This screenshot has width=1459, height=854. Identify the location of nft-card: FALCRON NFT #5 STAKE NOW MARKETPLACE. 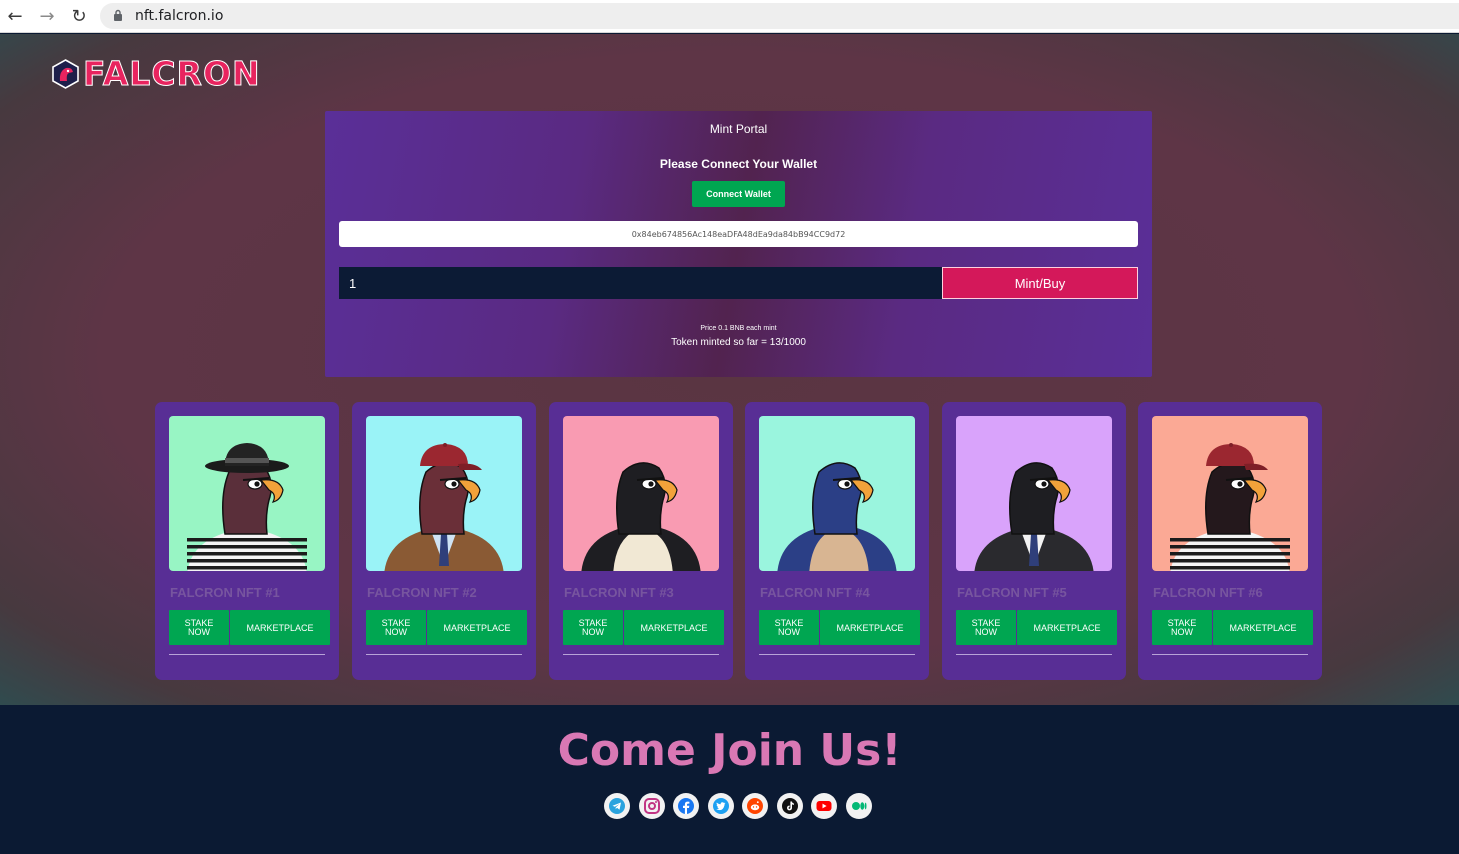
(1034, 541).